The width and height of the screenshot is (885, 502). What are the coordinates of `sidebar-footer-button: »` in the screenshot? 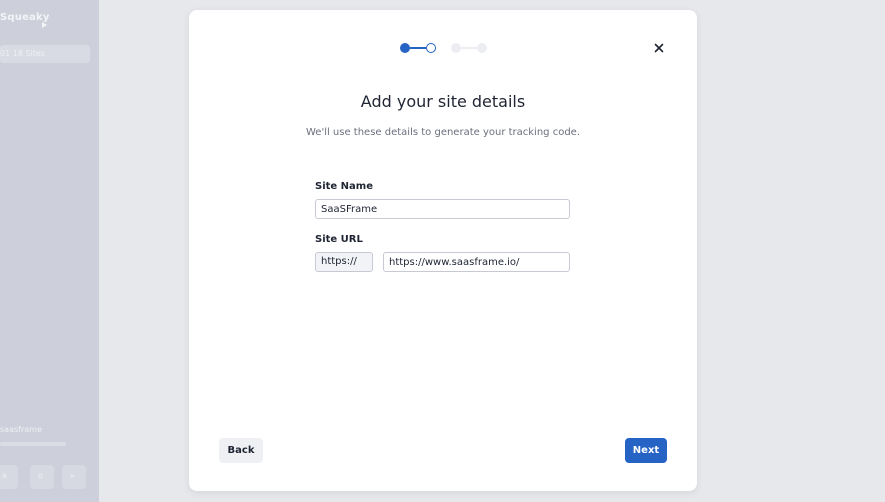 It's located at (74, 477).